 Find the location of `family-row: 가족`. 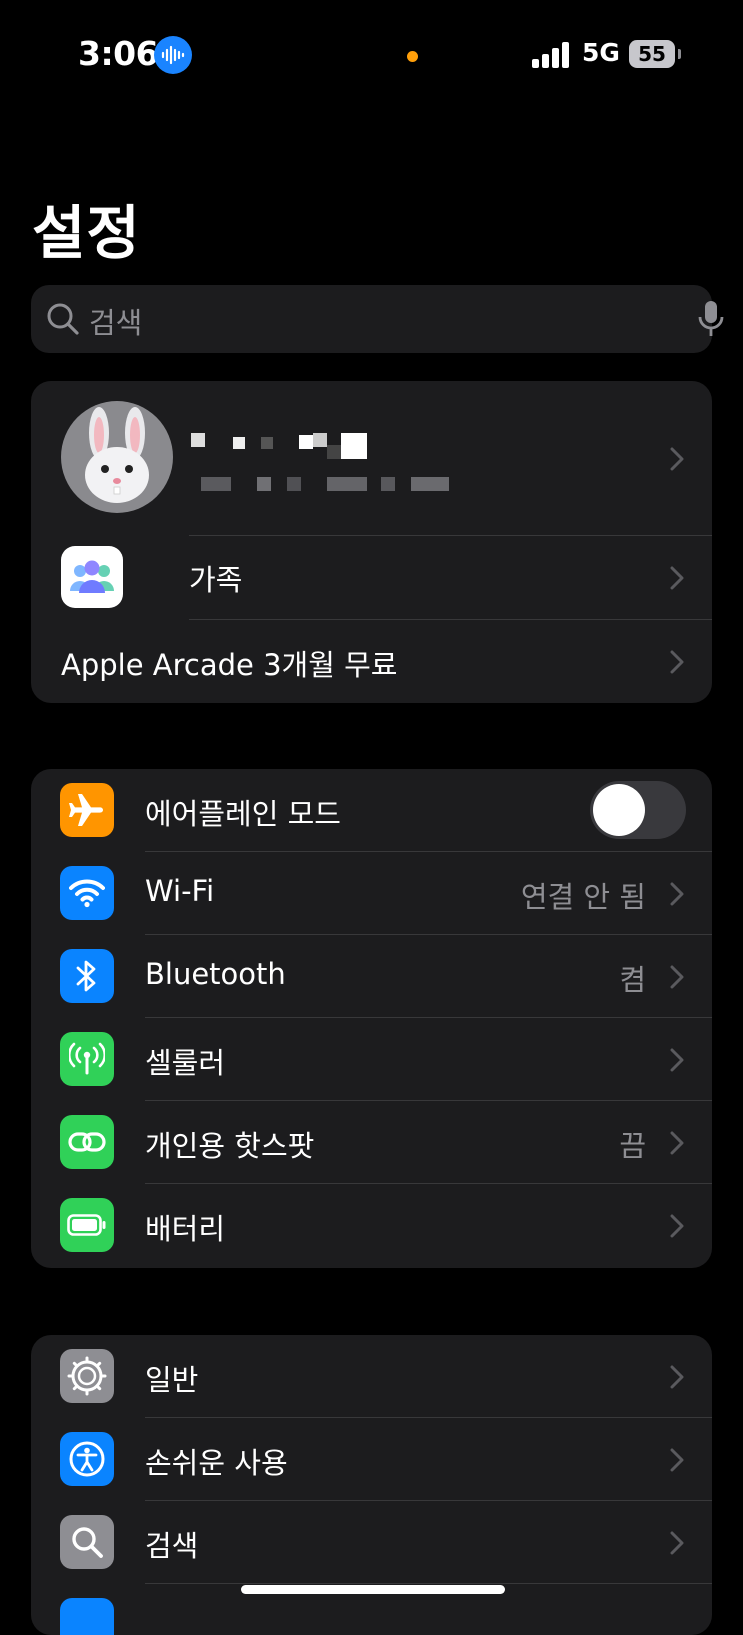

family-row: 가족 is located at coordinates (371, 577).